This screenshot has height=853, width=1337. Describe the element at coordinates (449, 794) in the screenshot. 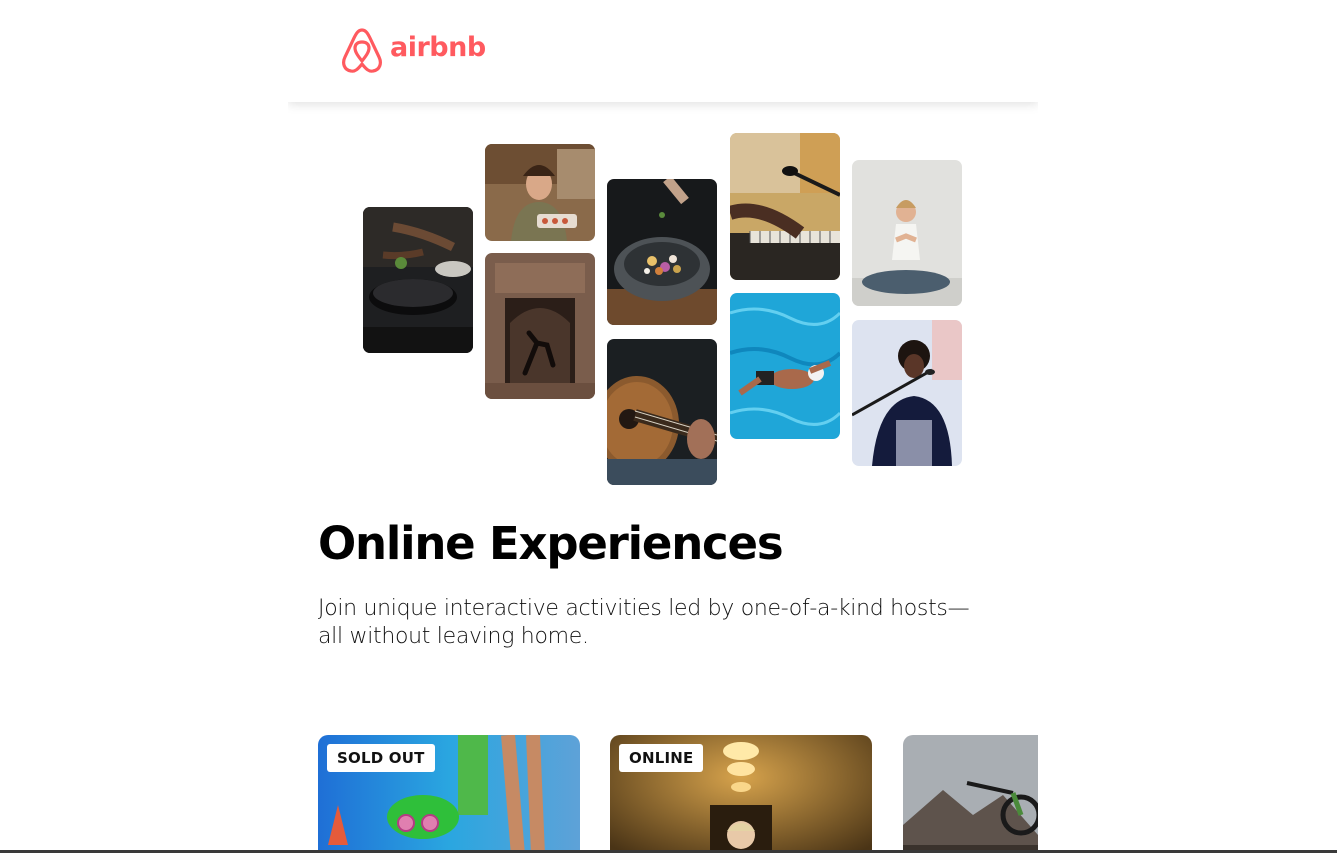

I see `experience-card: SOLD OUT` at that location.